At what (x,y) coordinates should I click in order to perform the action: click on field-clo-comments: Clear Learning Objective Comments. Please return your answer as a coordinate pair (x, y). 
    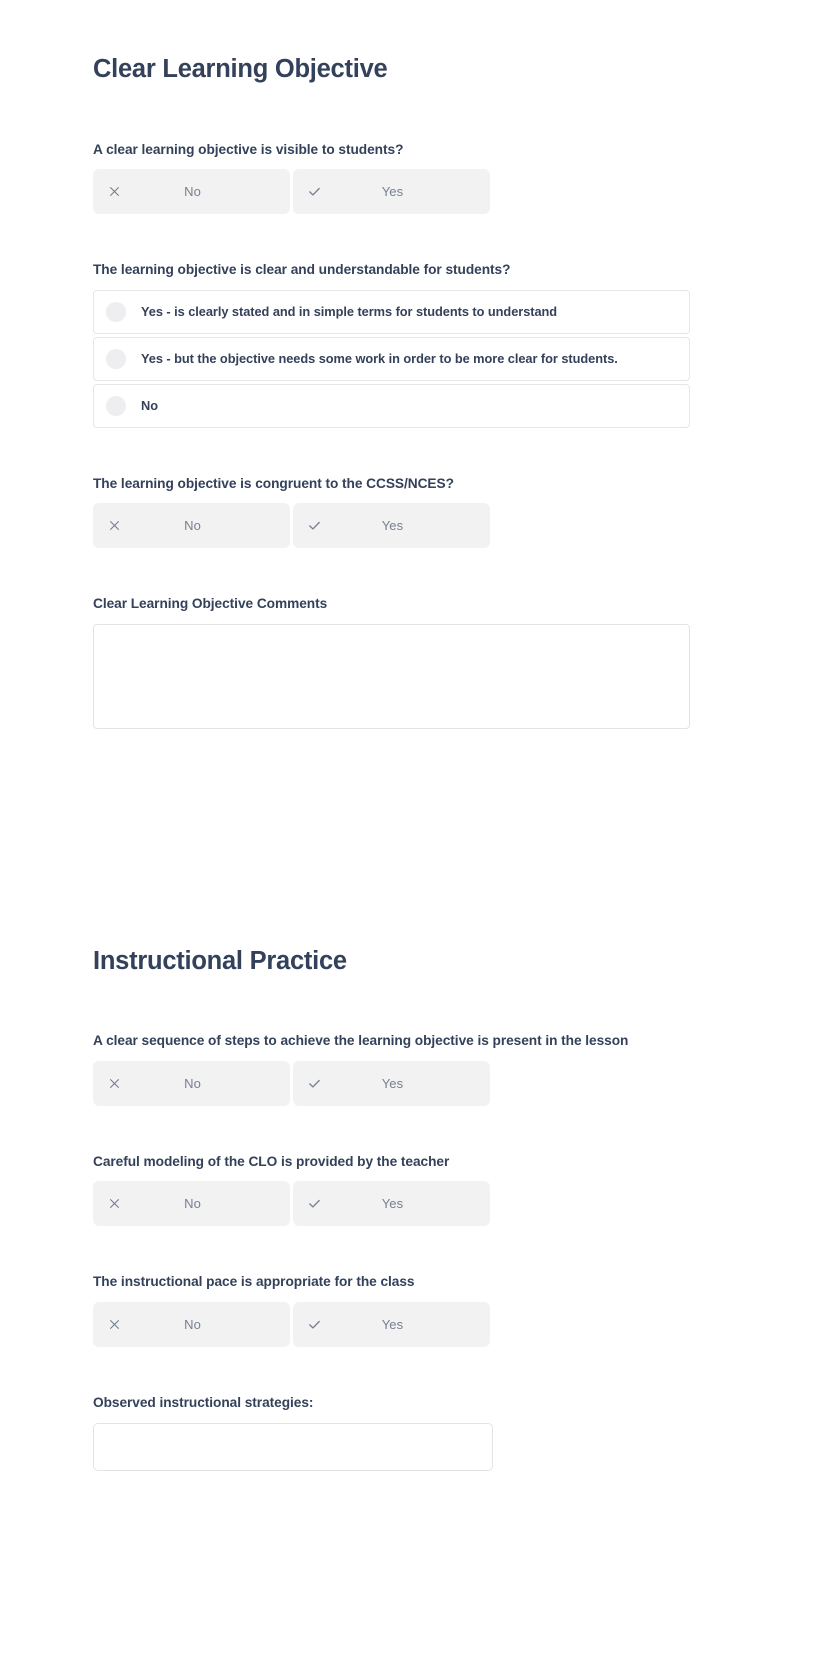
    Looking at the image, I should click on (420, 664).